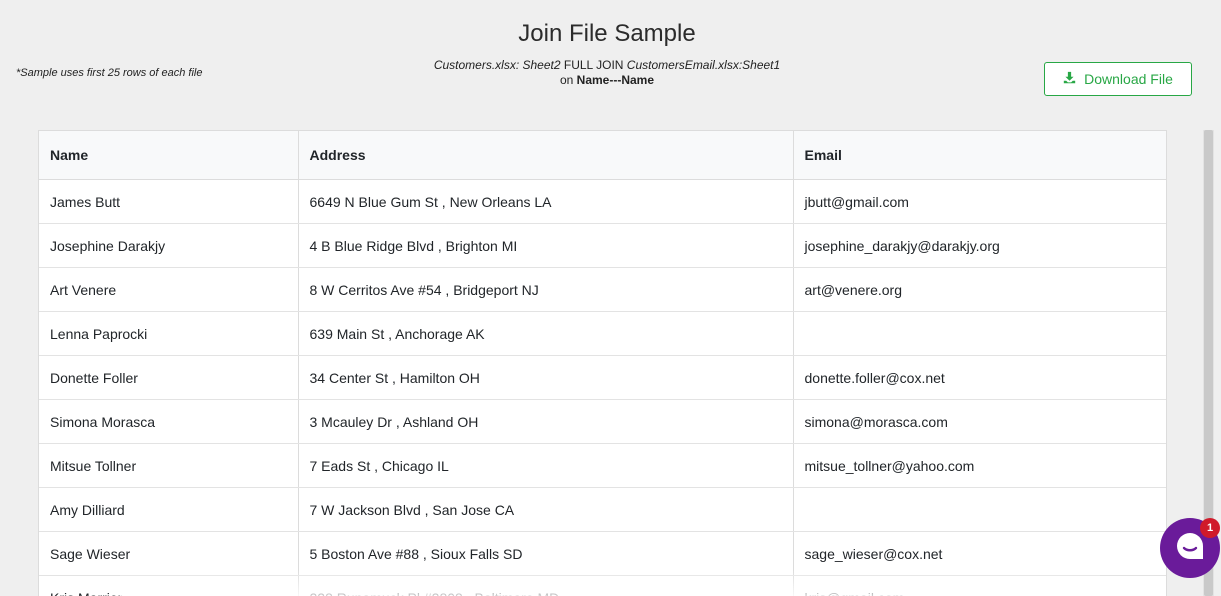 The width and height of the screenshot is (1221, 596). I want to click on column-header-address: Address, so click(546, 155).